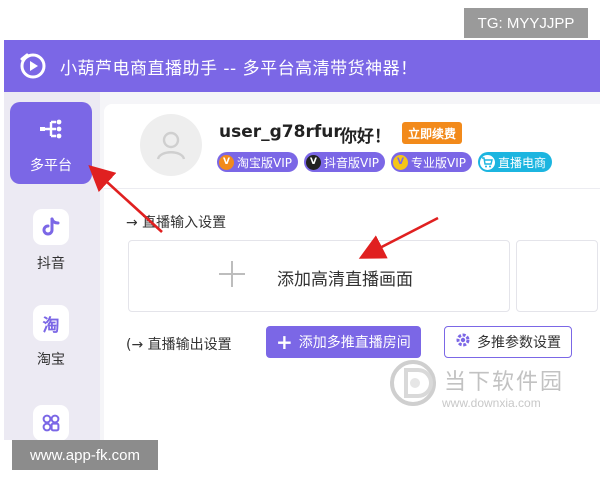 Image resolution: width=600 pixels, height=480 pixels. Describe the element at coordinates (432, 133) in the screenshot. I see `renew-button: 立即续费` at that location.